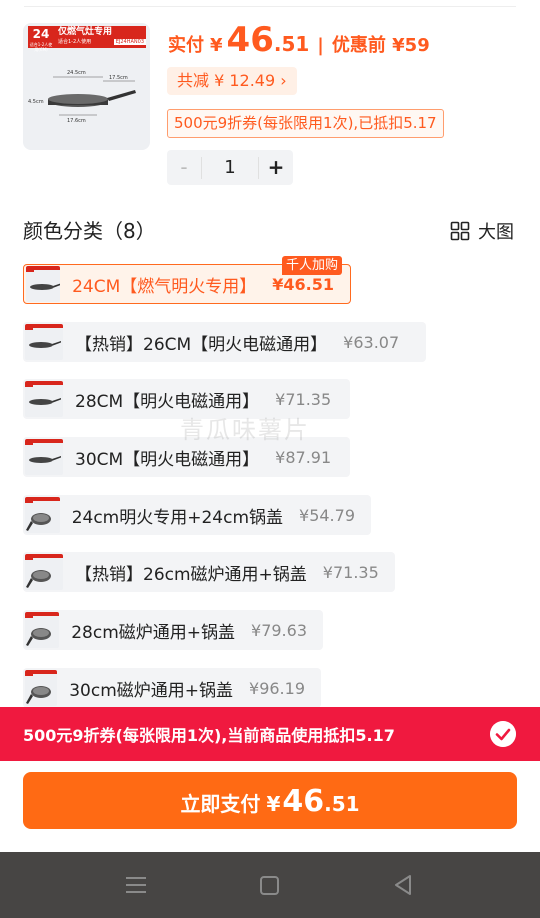  Describe the element at coordinates (303, 284) in the screenshot. I see `option-price: ¥46.51` at that location.